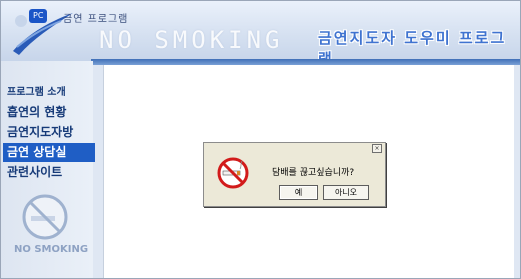 The width and height of the screenshot is (521, 279). What do you see at coordinates (346, 192) in the screenshot?
I see `no-button: 아니오` at bounding box center [346, 192].